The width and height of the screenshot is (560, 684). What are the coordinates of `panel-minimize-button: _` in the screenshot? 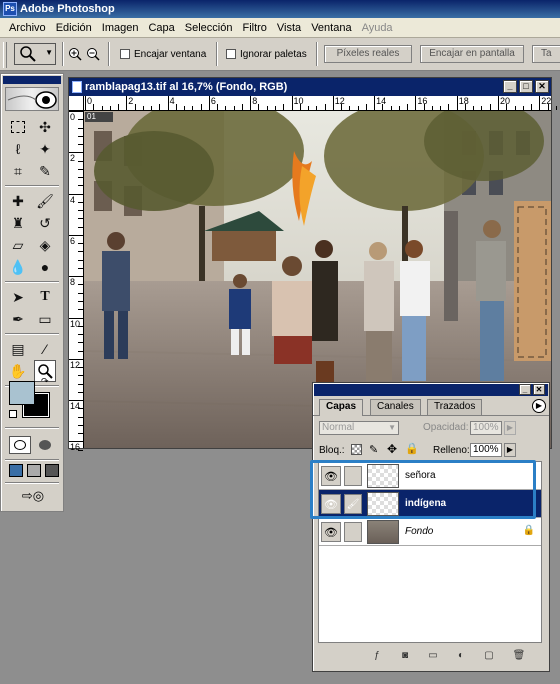 It's located at (525, 389).